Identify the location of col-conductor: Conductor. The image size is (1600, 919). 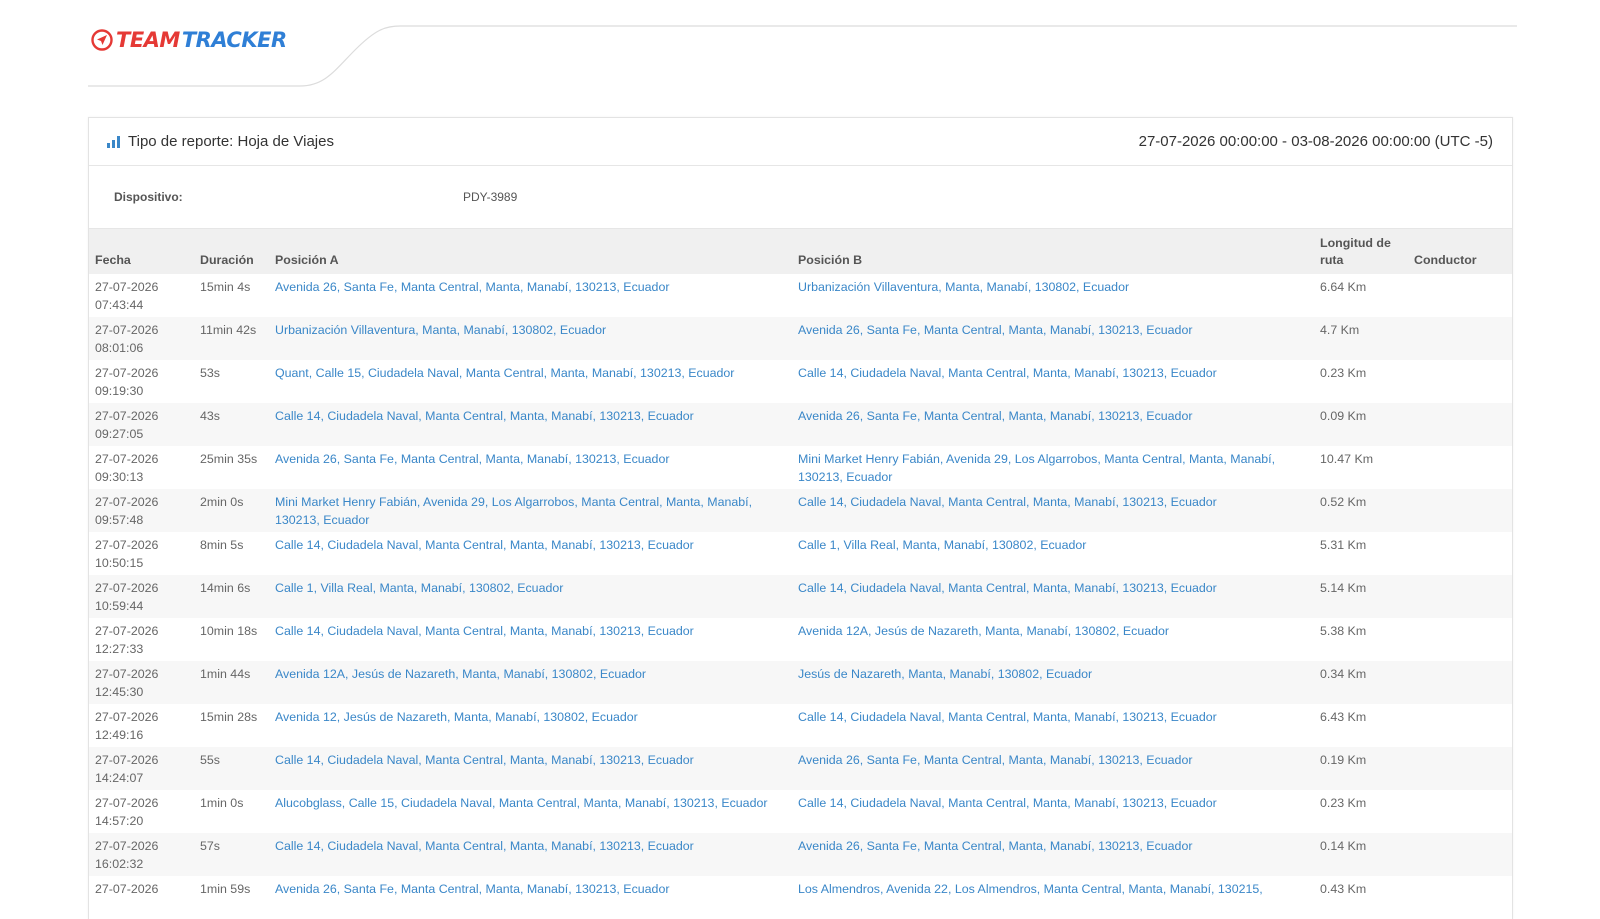
(1460, 251).